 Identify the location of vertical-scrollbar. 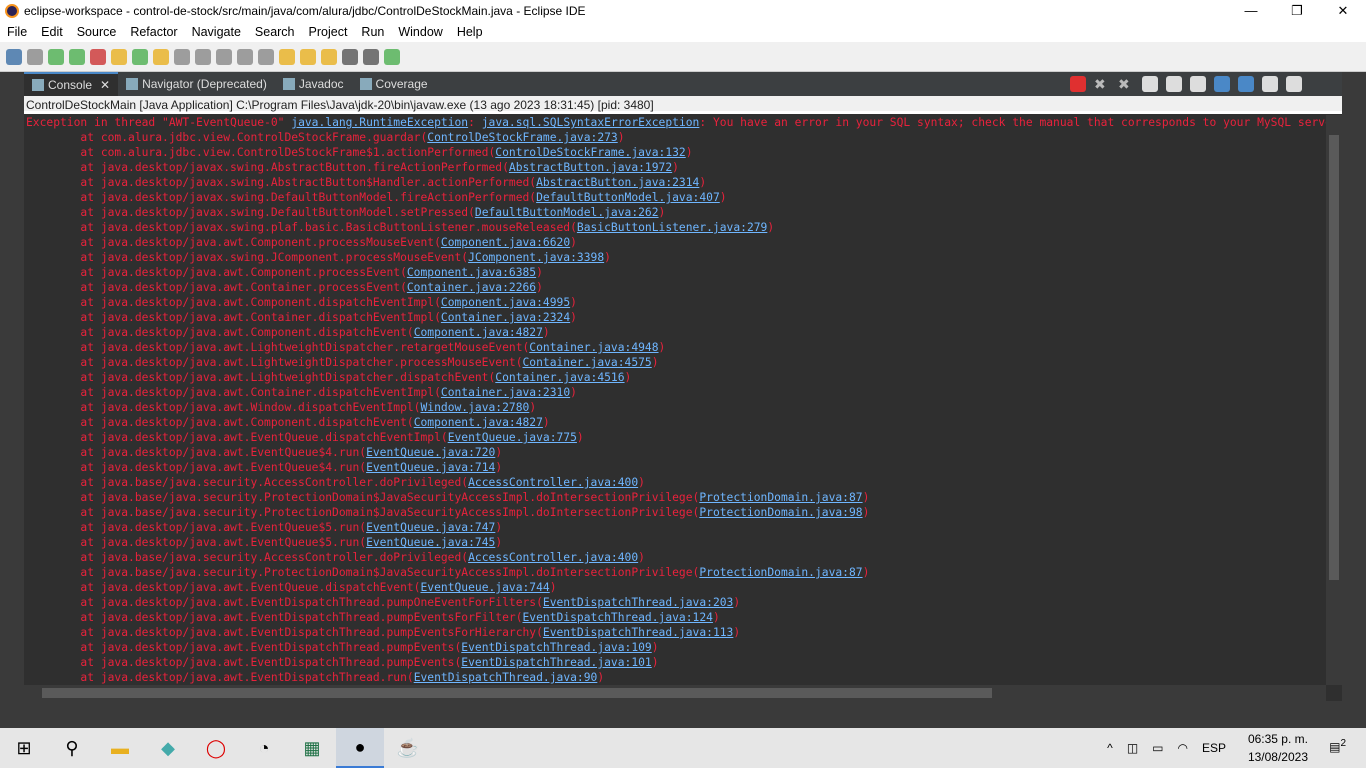
(1334, 400).